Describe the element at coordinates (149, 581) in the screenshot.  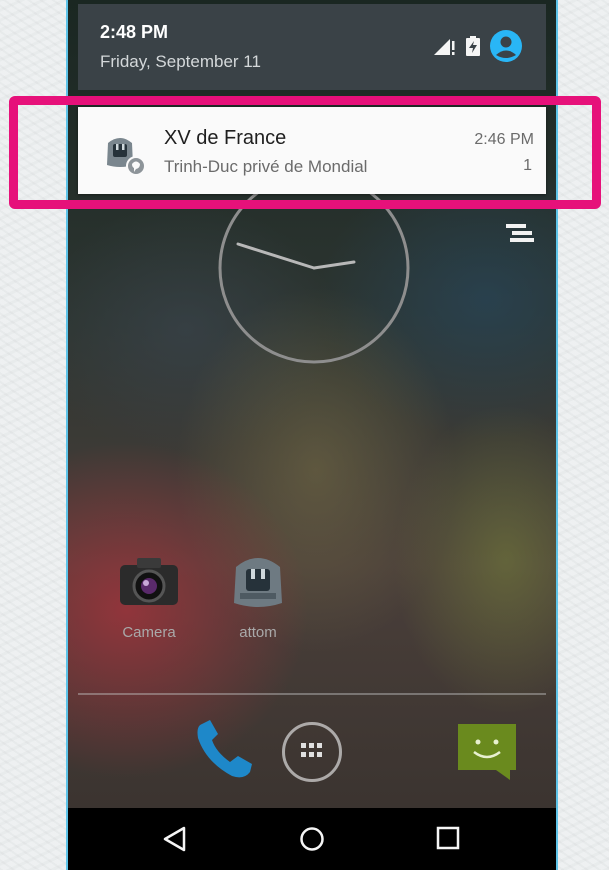
I see `camera-icon` at that location.